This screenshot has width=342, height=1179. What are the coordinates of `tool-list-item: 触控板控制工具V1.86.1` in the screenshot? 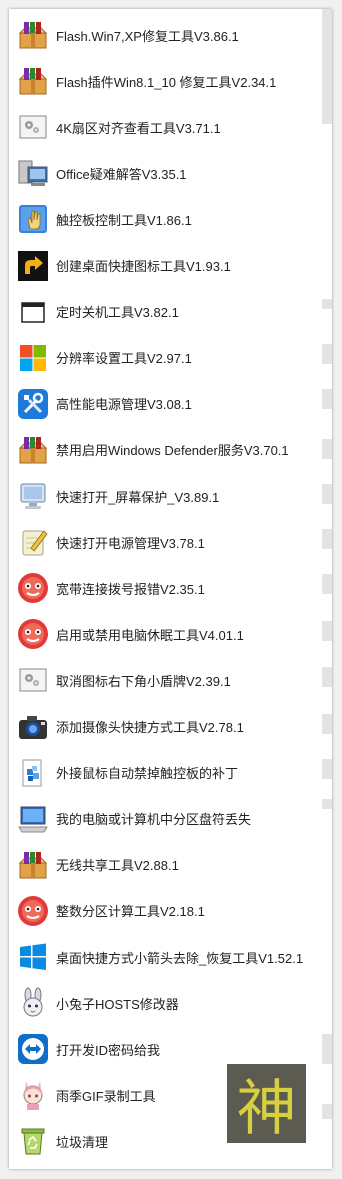 It's located at (163, 219).